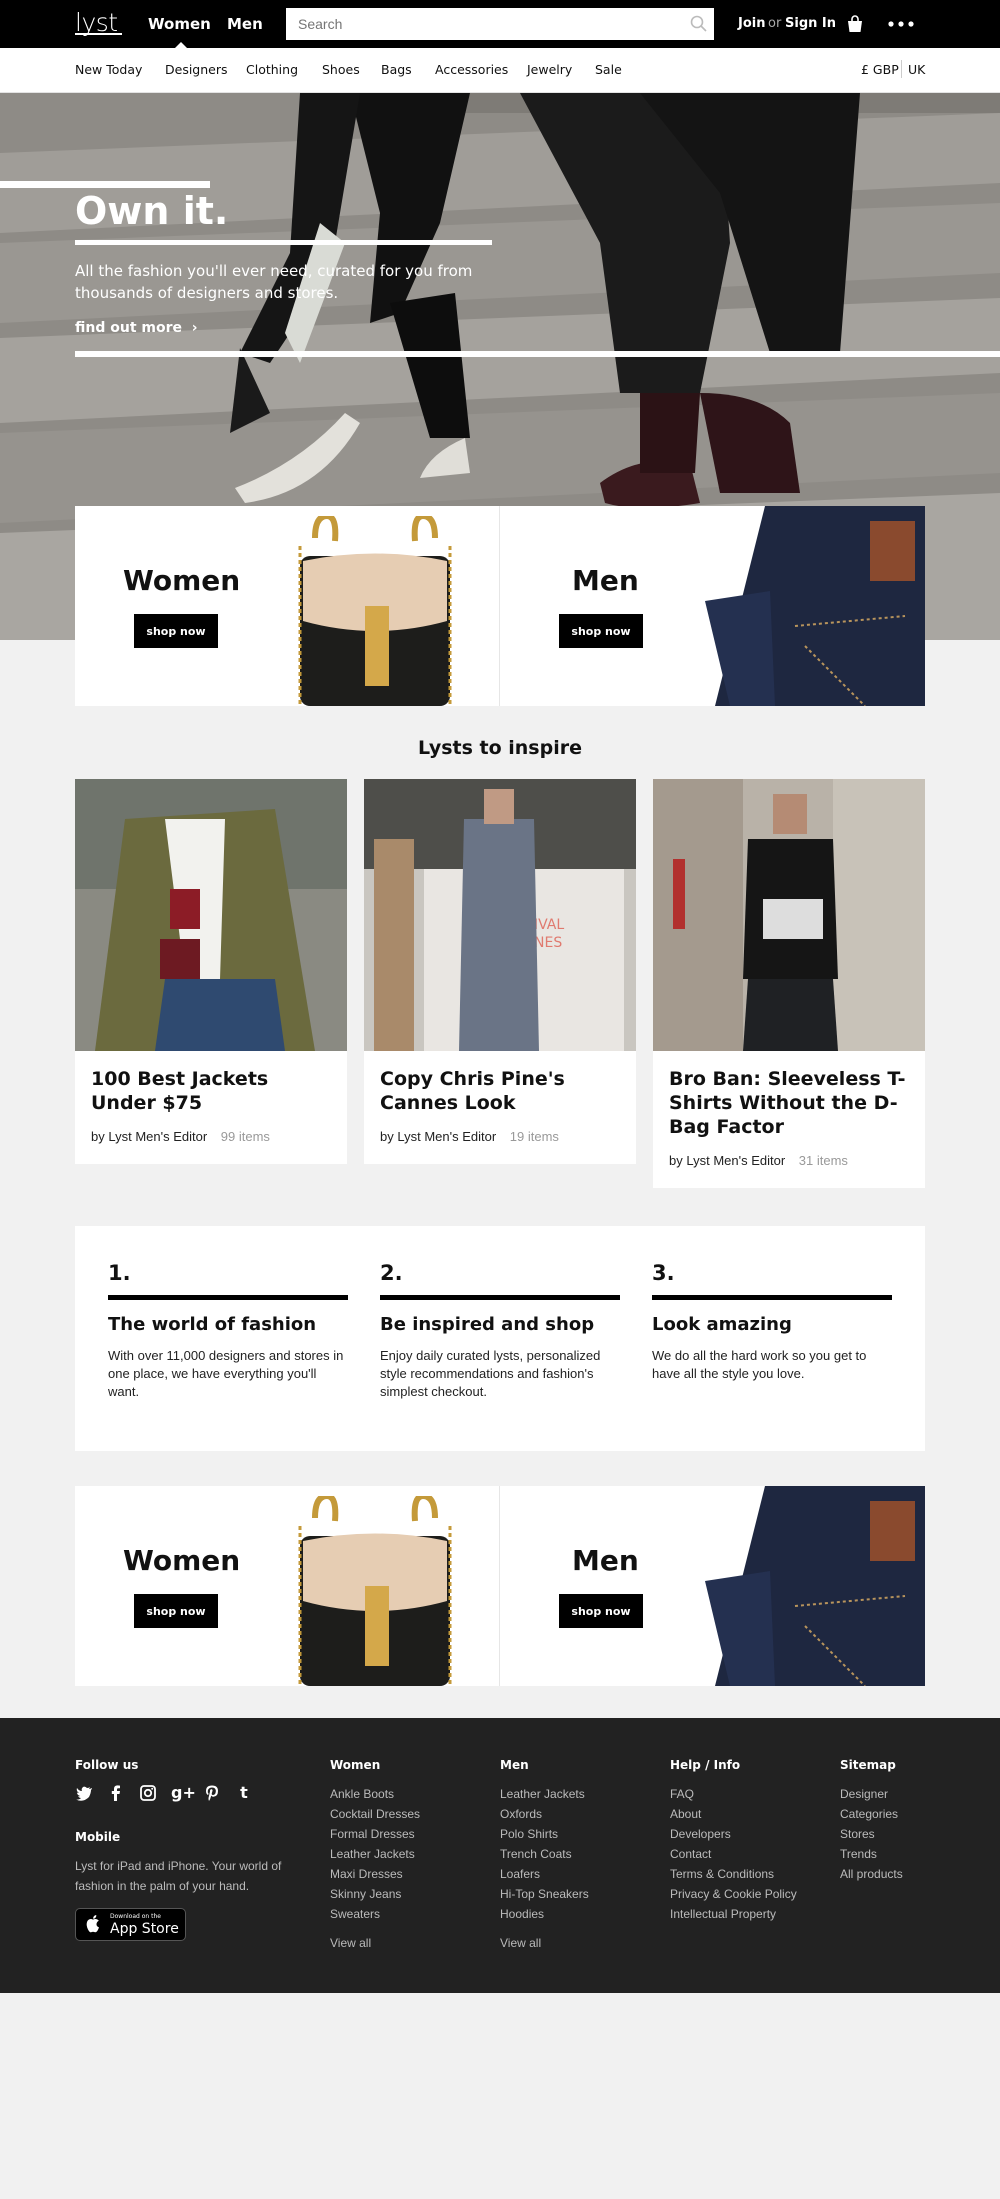 The height and width of the screenshot is (2199, 1000). I want to click on footer-help-link: Privacy & Cookie Policy, so click(733, 1894).